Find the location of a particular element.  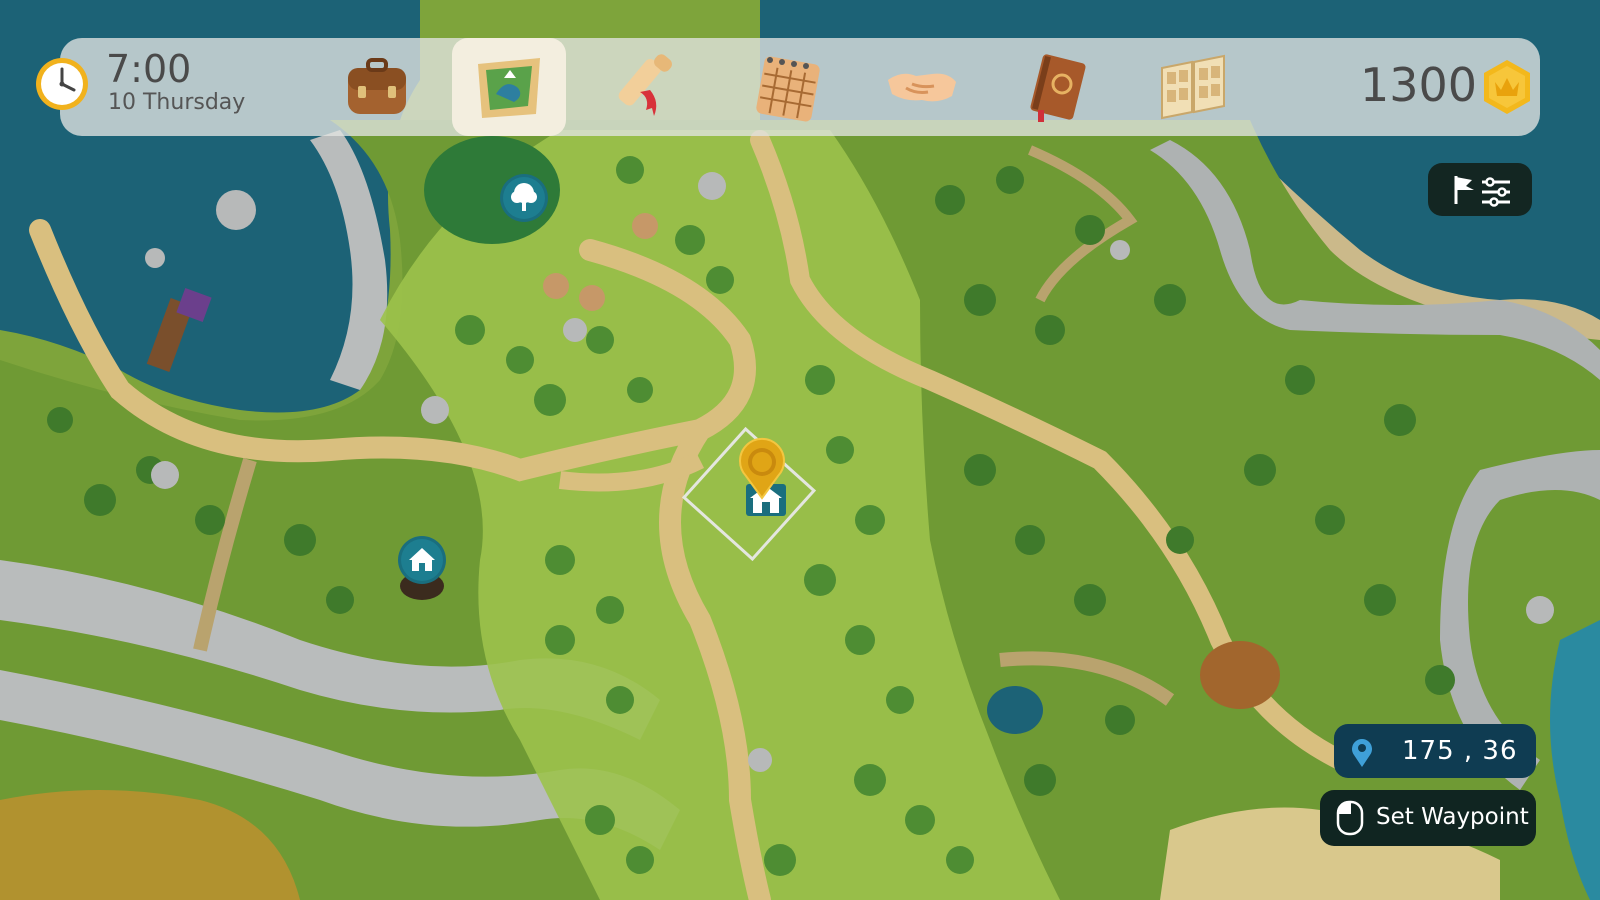

map-filter-button is located at coordinates (1480, 189).